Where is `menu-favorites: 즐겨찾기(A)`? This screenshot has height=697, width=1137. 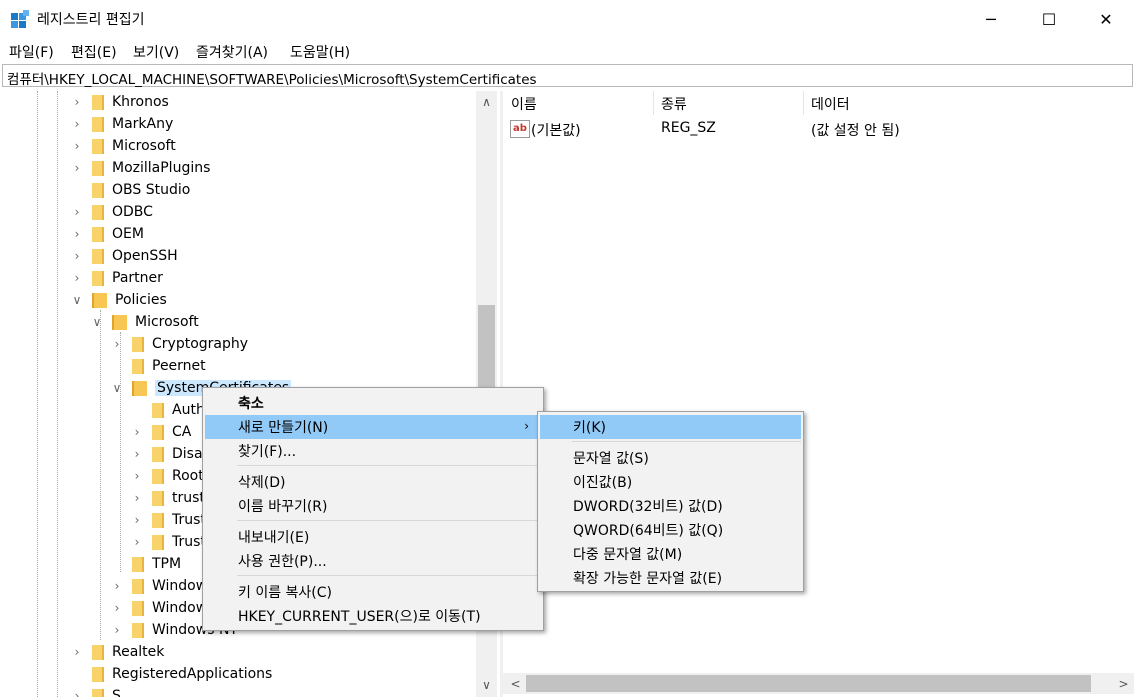
menu-favorites: 즐겨찾기(A) is located at coordinates (232, 52).